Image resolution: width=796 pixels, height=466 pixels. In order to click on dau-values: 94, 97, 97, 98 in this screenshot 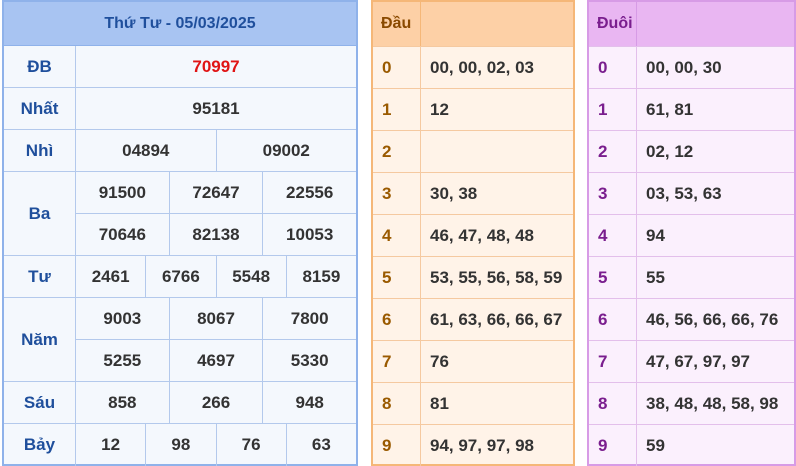, I will do `click(482, 445)`.